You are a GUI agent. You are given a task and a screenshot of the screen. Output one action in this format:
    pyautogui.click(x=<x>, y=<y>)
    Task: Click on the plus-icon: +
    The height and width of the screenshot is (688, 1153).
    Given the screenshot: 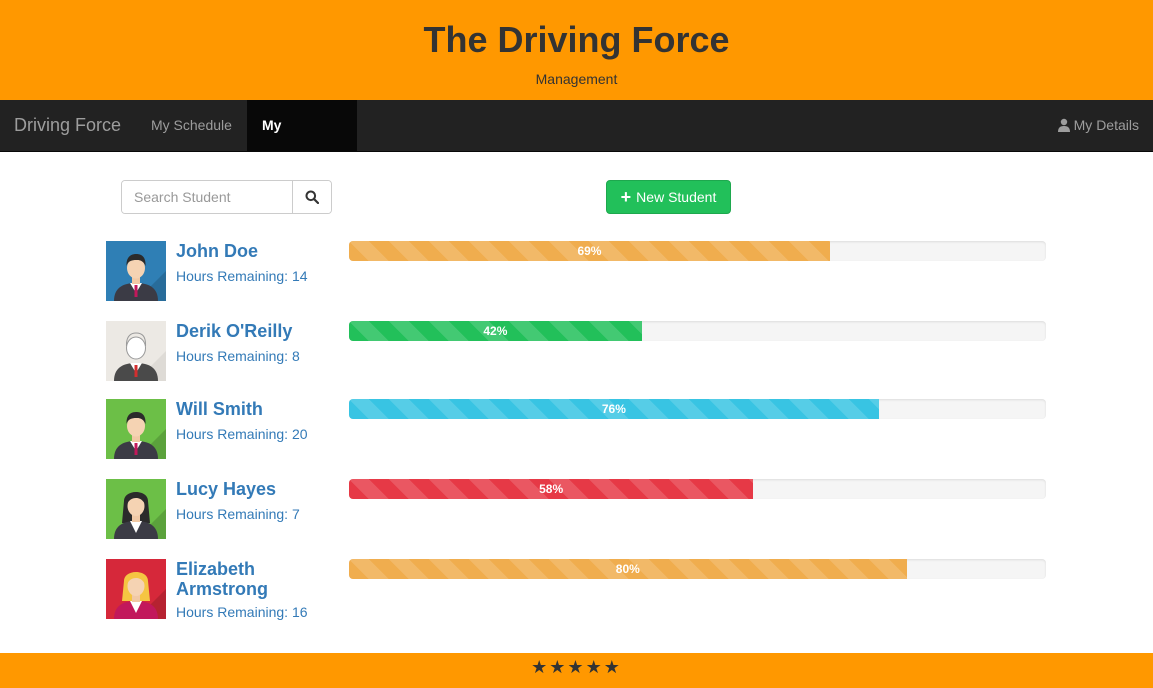 What is the action you would take?
    pyautogui.click(x=626, y=197)
    